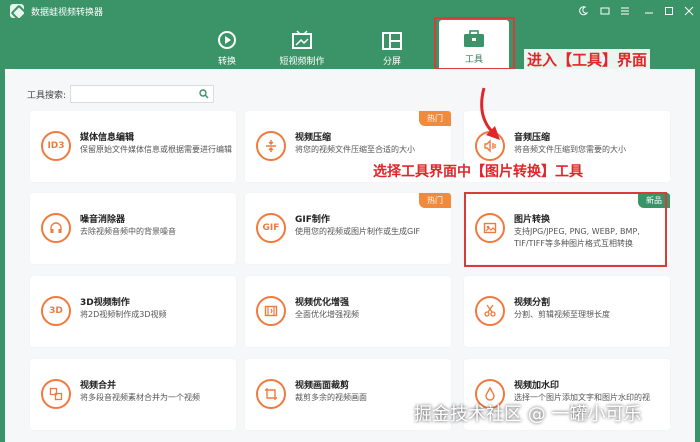 Image resolution: width=700 pixels, height=442 pixels. What do you see at coordinates (128, 231) in the screenshot?
I see `card-desc: 去除视频音频中的背景噪音` at bounding box center [128, 231].